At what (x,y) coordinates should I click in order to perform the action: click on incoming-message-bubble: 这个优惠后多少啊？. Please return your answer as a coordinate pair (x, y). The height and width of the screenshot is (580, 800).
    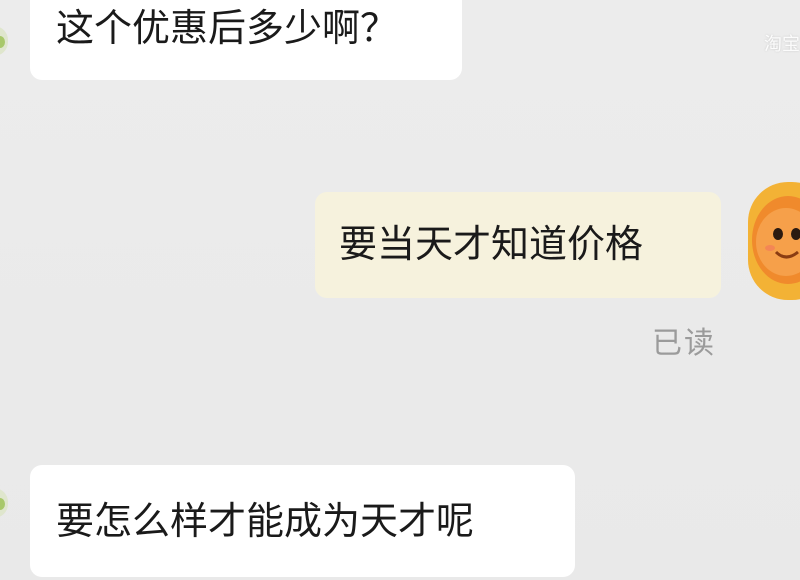
    Looking at the image, I should click on (246, 40).